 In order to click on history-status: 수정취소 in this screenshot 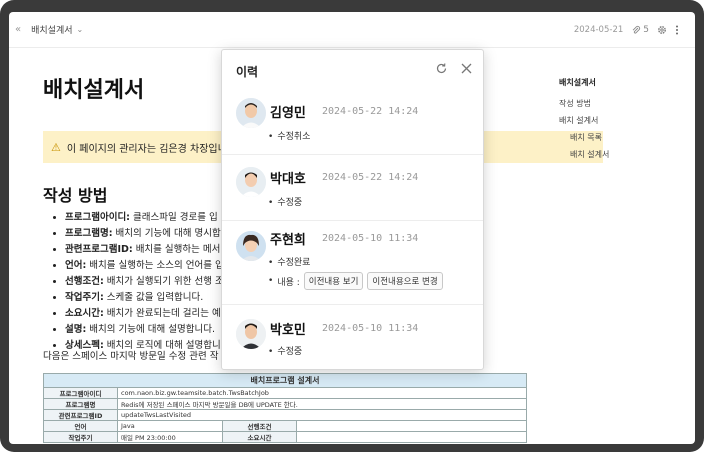, I will do `click(289, 135)`.